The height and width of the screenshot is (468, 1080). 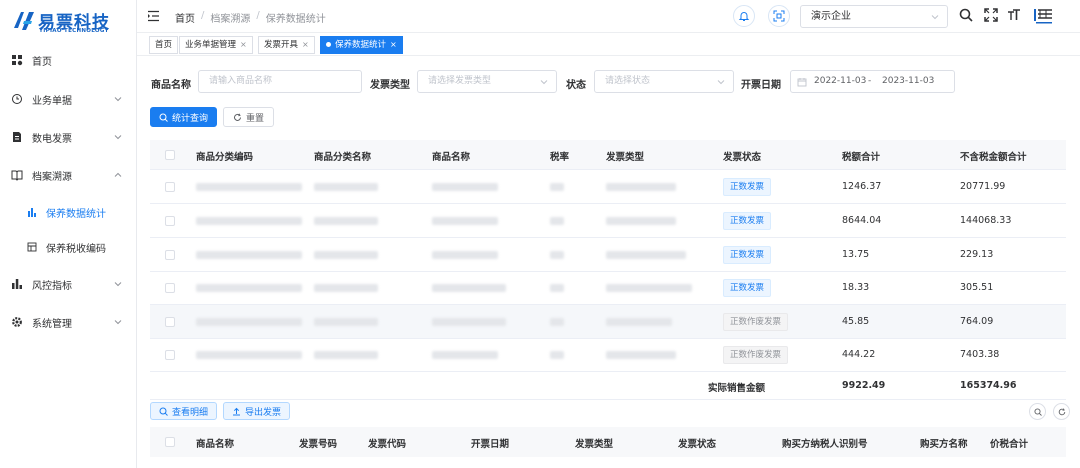 I want to click on sidebar-subitem-maintenance-tax-code: 保养税收编码, so click(x=68, y=247).